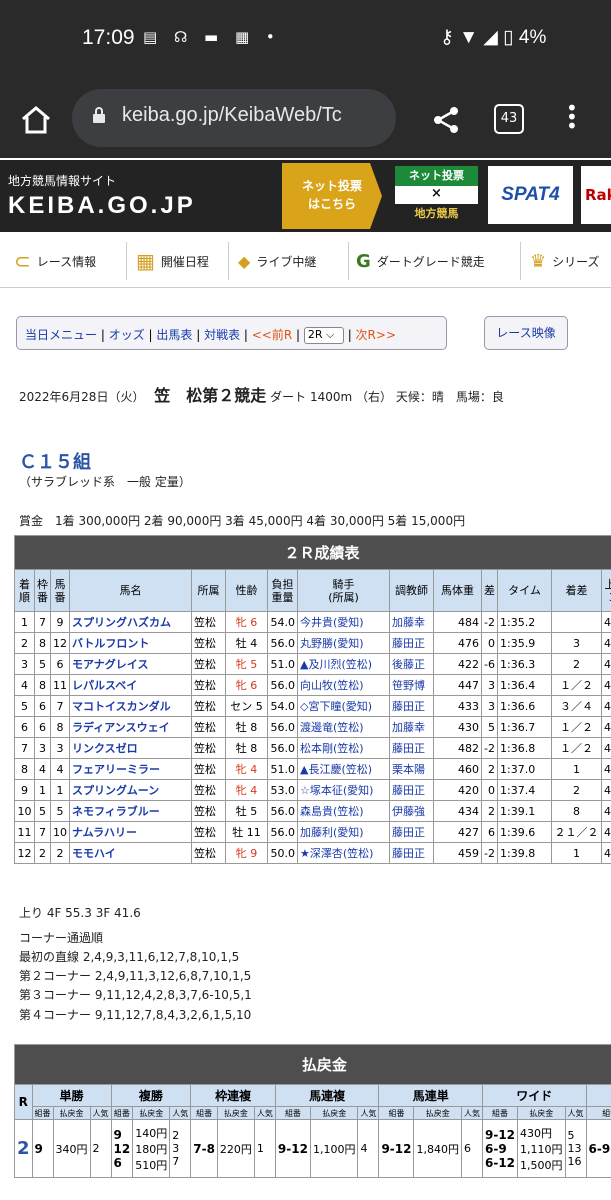 The width and height of the screenshot is (611, 1200). Describe the element at coordinates (576, 261) in the screenshot. I see `nav-label: シリーズ` at that location.